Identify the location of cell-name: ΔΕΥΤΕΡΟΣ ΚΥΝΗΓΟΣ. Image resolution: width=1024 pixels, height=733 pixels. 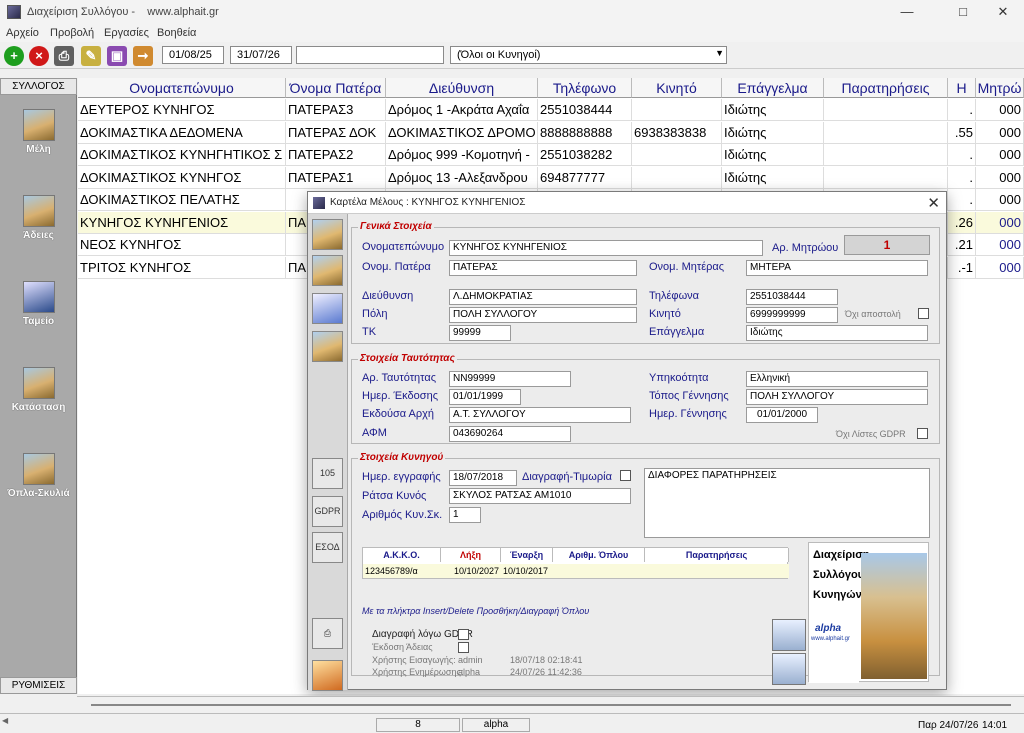
(182, 110).